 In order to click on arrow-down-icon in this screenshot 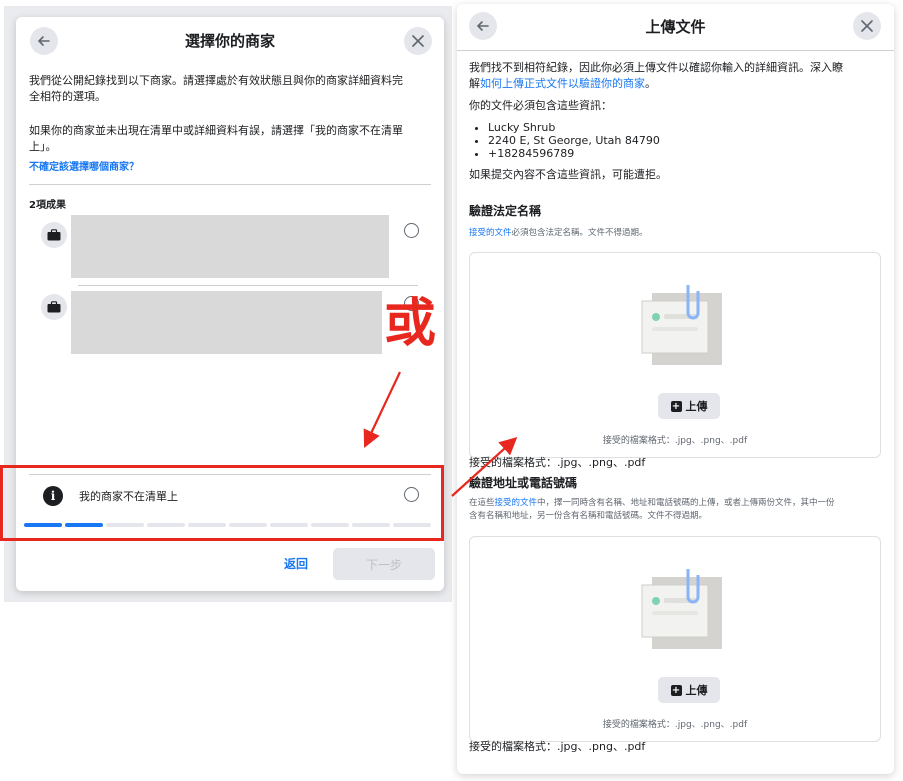, I will do `click(382, 409)`.